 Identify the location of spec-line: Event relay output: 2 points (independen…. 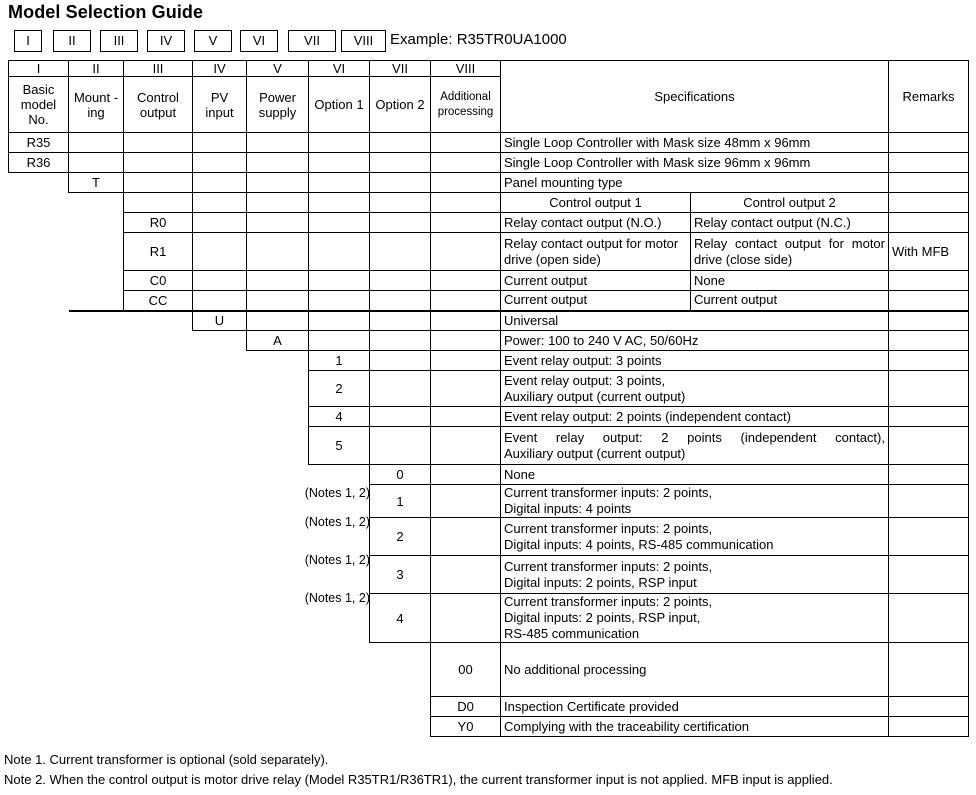
(694, 437).